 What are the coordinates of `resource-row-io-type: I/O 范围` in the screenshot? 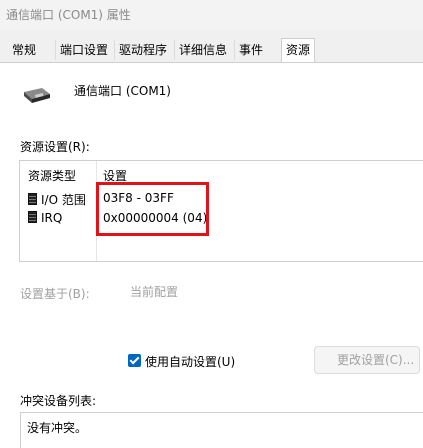 It's located at (57, 199).